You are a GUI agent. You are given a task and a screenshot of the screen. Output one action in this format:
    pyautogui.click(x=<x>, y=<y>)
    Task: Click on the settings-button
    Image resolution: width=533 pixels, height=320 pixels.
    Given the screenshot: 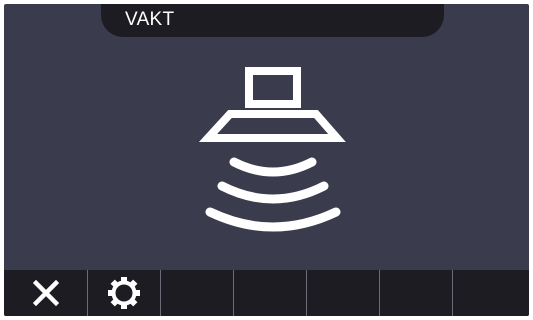 What is the action you would take?
    pyautogui.click(x=124, y=293)
    